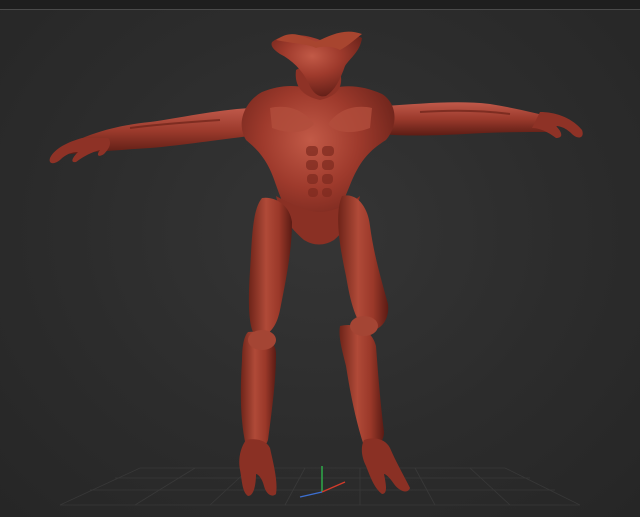 The width and height of the screenshot is (640, 517). Describe the element at coordinates (311, 494) in the screenshot. I see `axis-z-line` at that location.